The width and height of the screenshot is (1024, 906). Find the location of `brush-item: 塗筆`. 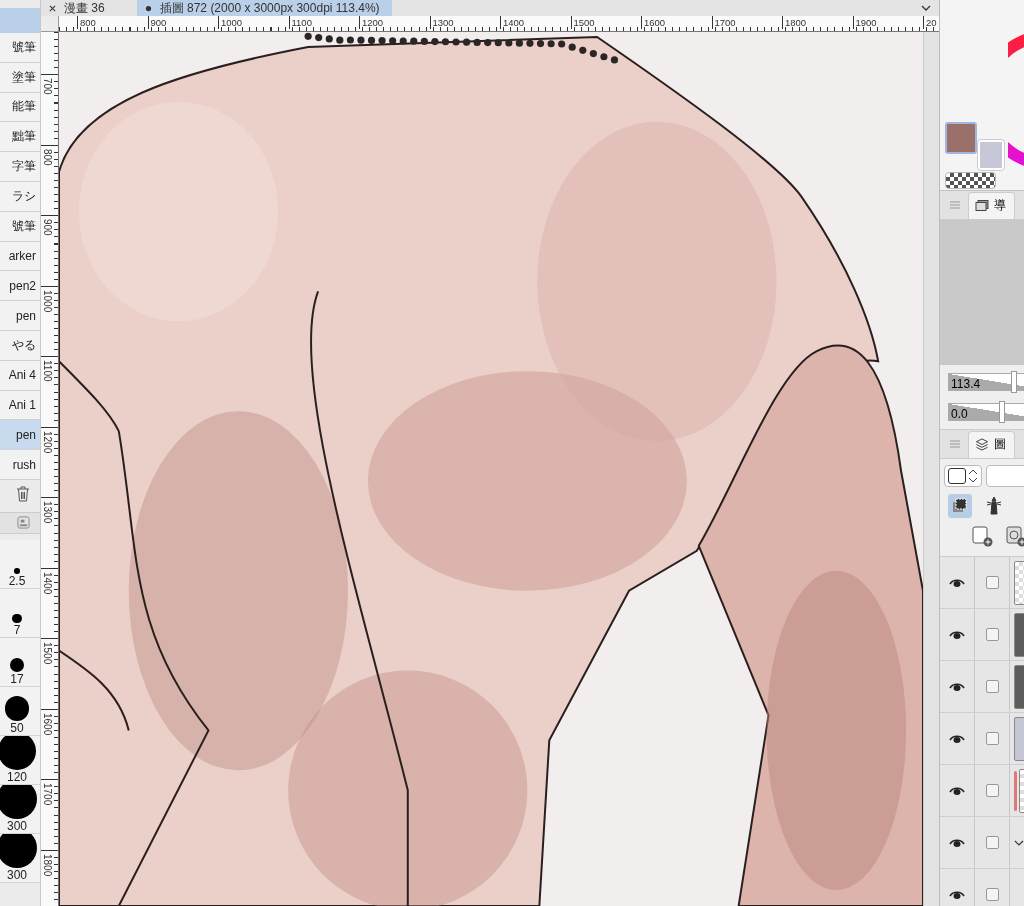

brush-item: 塗筆 is located at coordinates (20, 77).